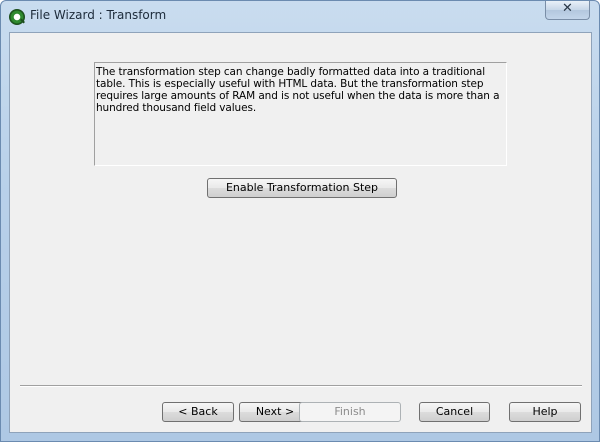 The width and height of the screenshot is (600, 442). I want to click on title-bar: File Wizard : Transform ✕, so click(300, 16).